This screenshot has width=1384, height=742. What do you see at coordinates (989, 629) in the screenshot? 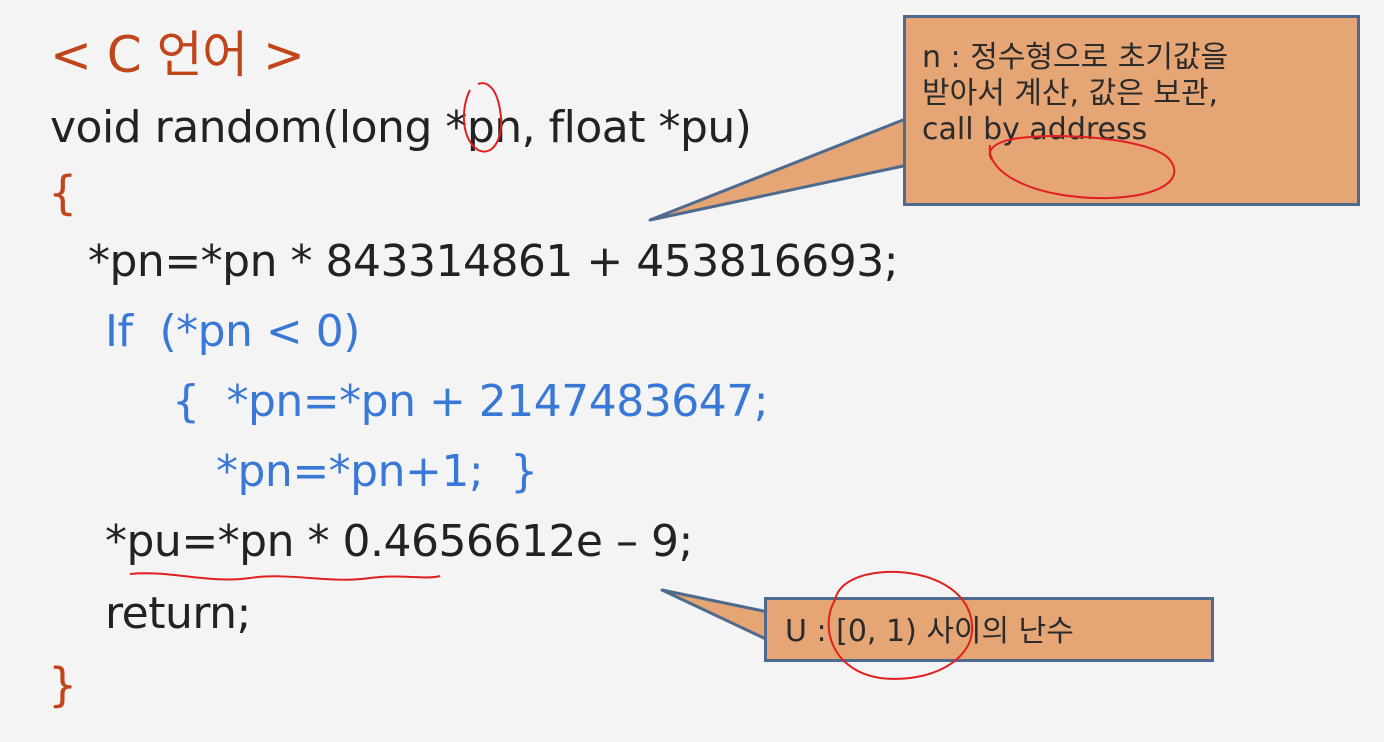
I see `callout-u-explanation: U : [0, 1) 사이의 난수` at bounding box center [989, 629].